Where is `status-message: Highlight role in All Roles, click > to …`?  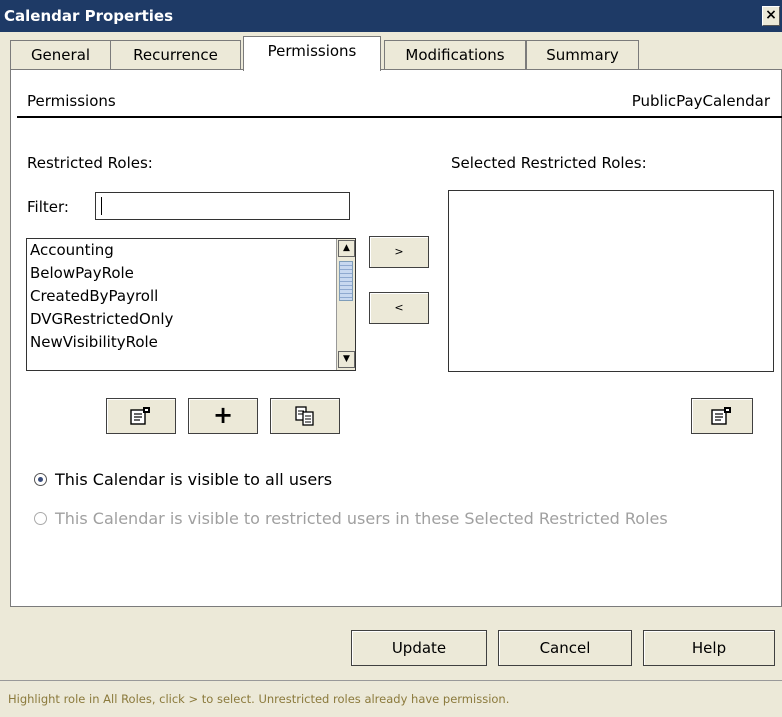
status-message: Highlight role in All Roles, click > to … is located at coordinates (259, 699).